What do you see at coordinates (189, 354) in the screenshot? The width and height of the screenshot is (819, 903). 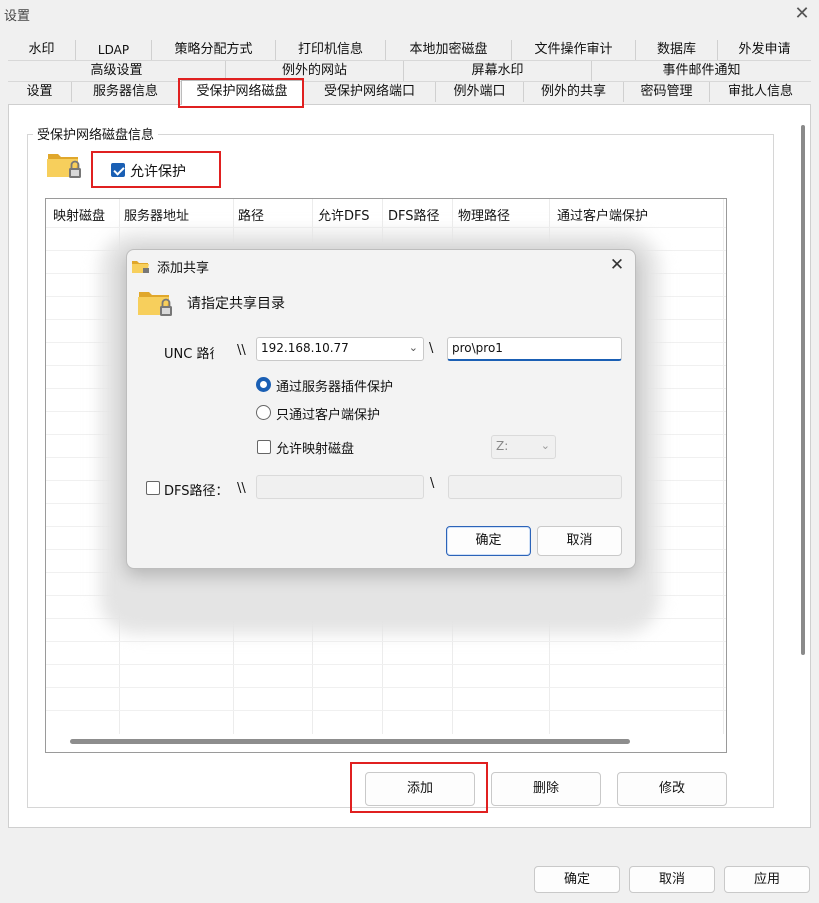 I see `unc-path-label: UNC 路径` at bounding box center [189, 354].